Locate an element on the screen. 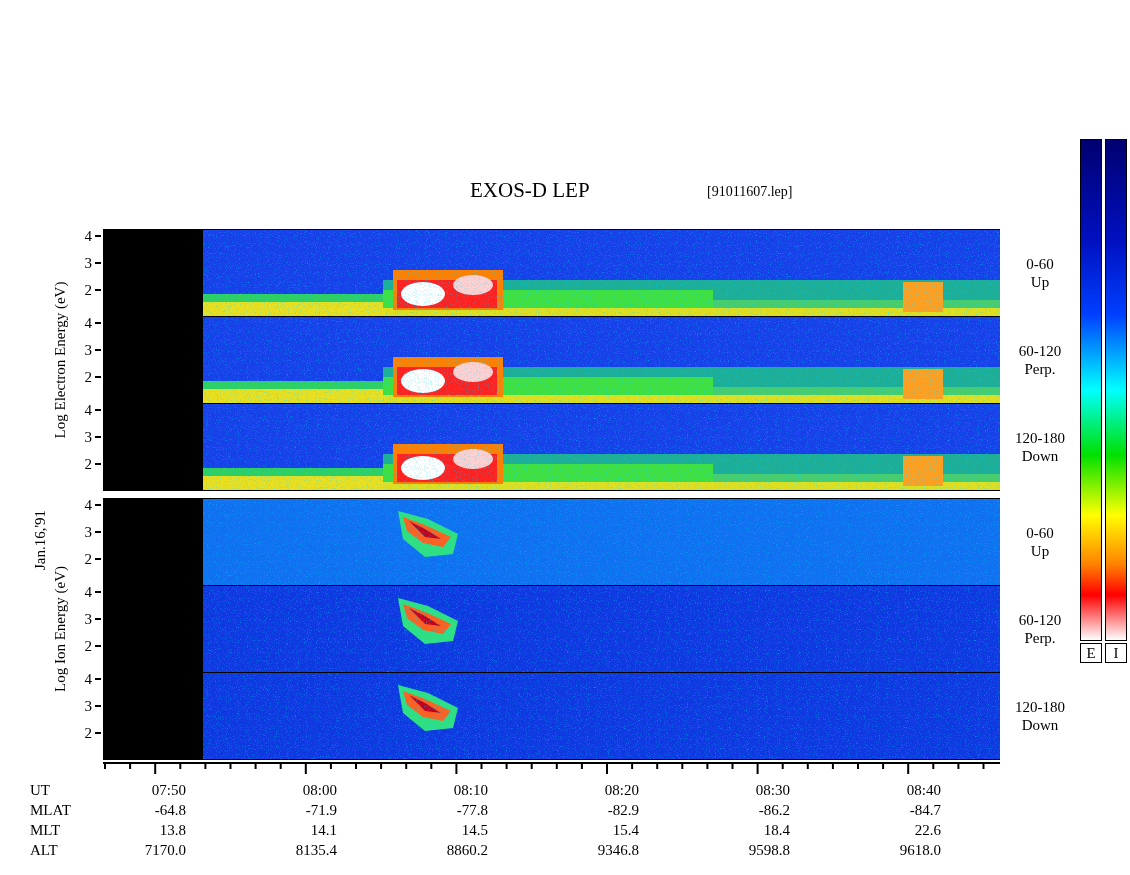 This screenshot has width=1130, height=875. axis-value: 22.6 is located at coordinates (927, 830).